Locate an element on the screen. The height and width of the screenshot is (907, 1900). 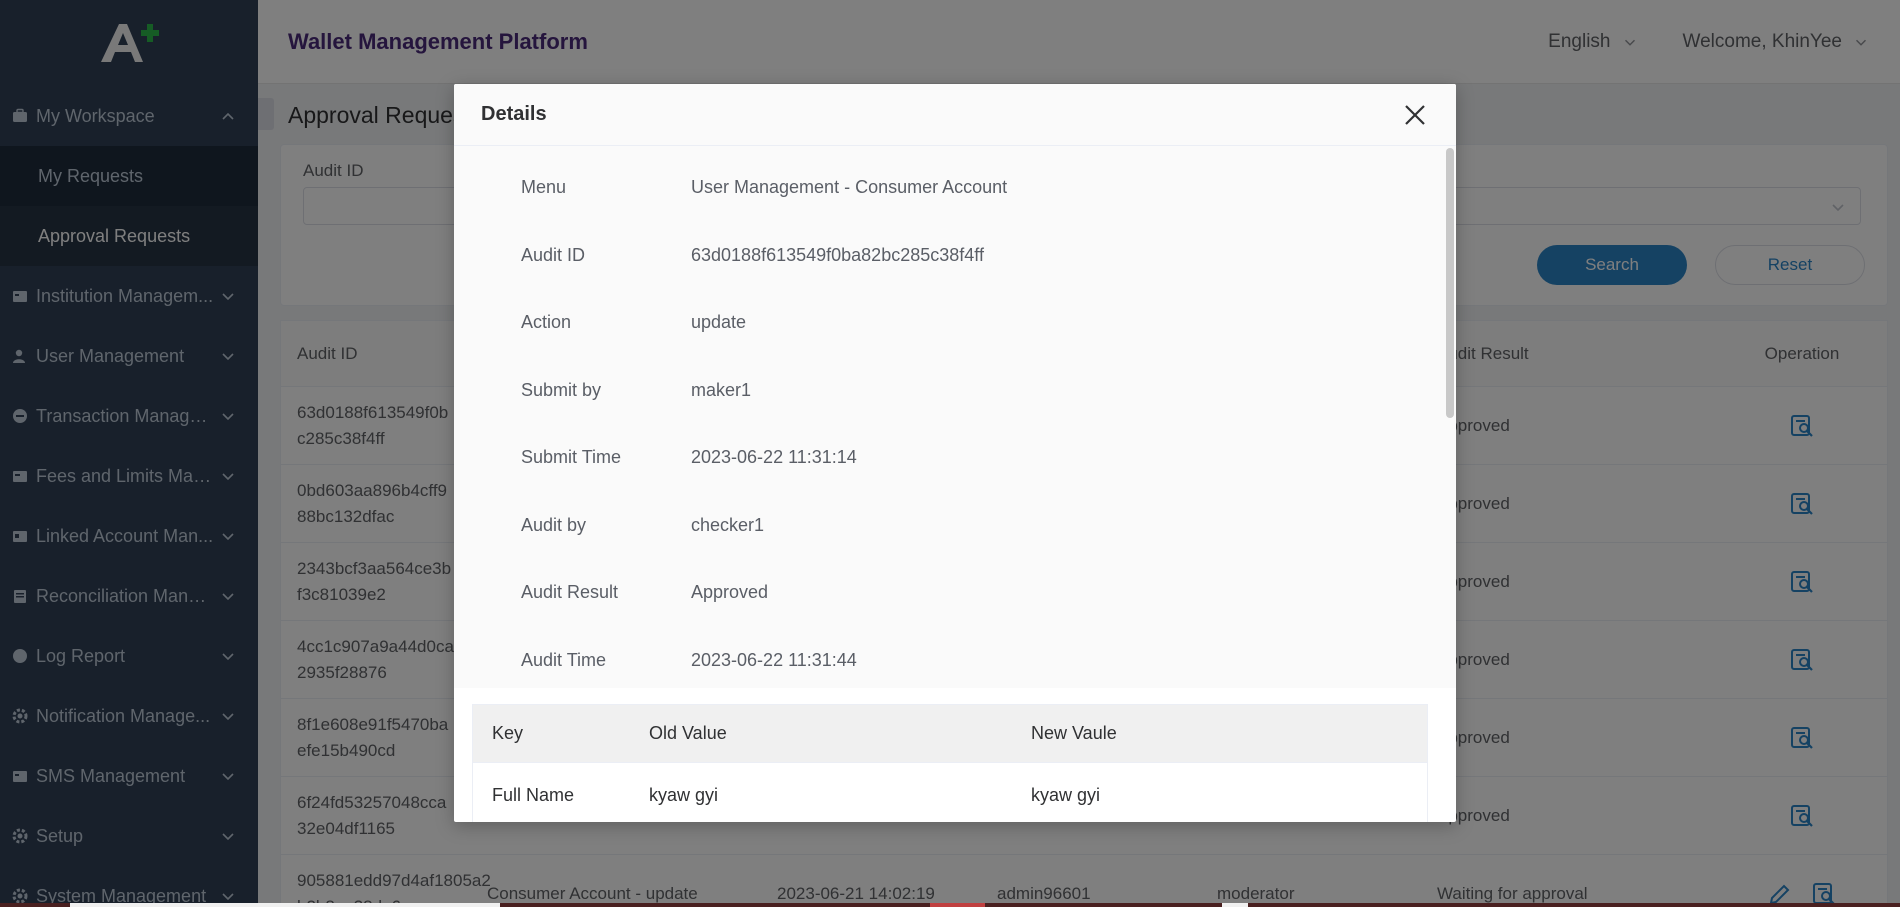
detail-row-submit-by: Submit by maker1 is located at coordinates (955, 391).